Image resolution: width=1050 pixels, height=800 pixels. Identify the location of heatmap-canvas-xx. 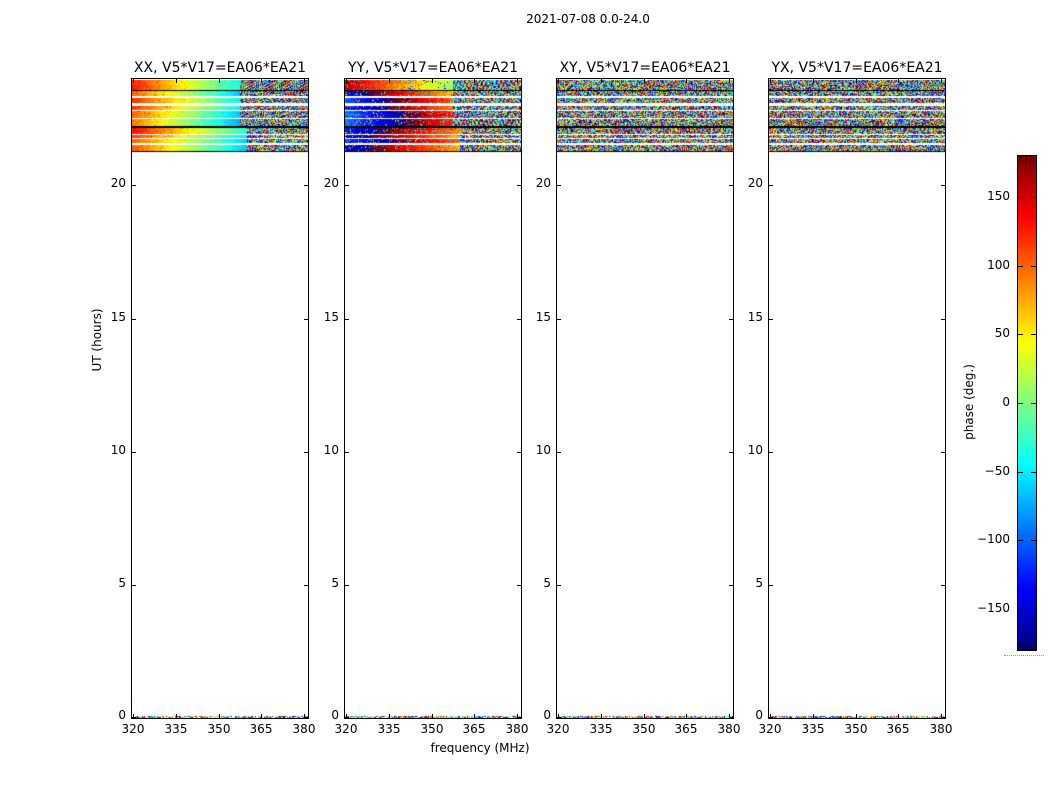
(220, 398).